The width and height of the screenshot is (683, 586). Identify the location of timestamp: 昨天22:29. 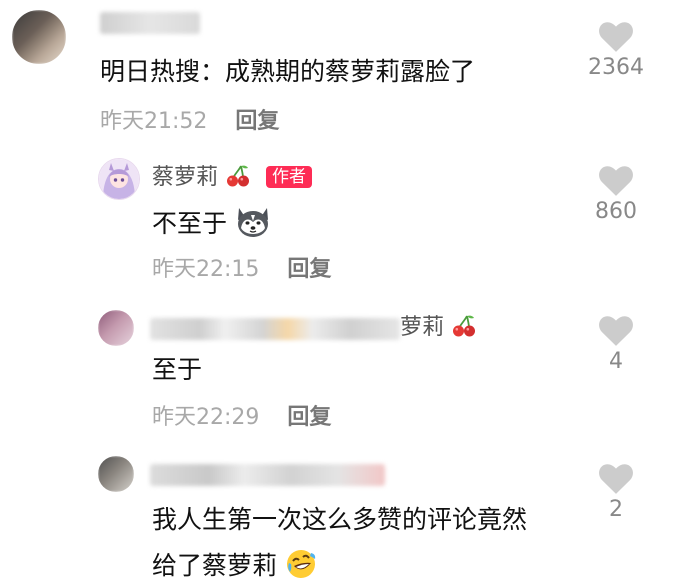
(206, 417).